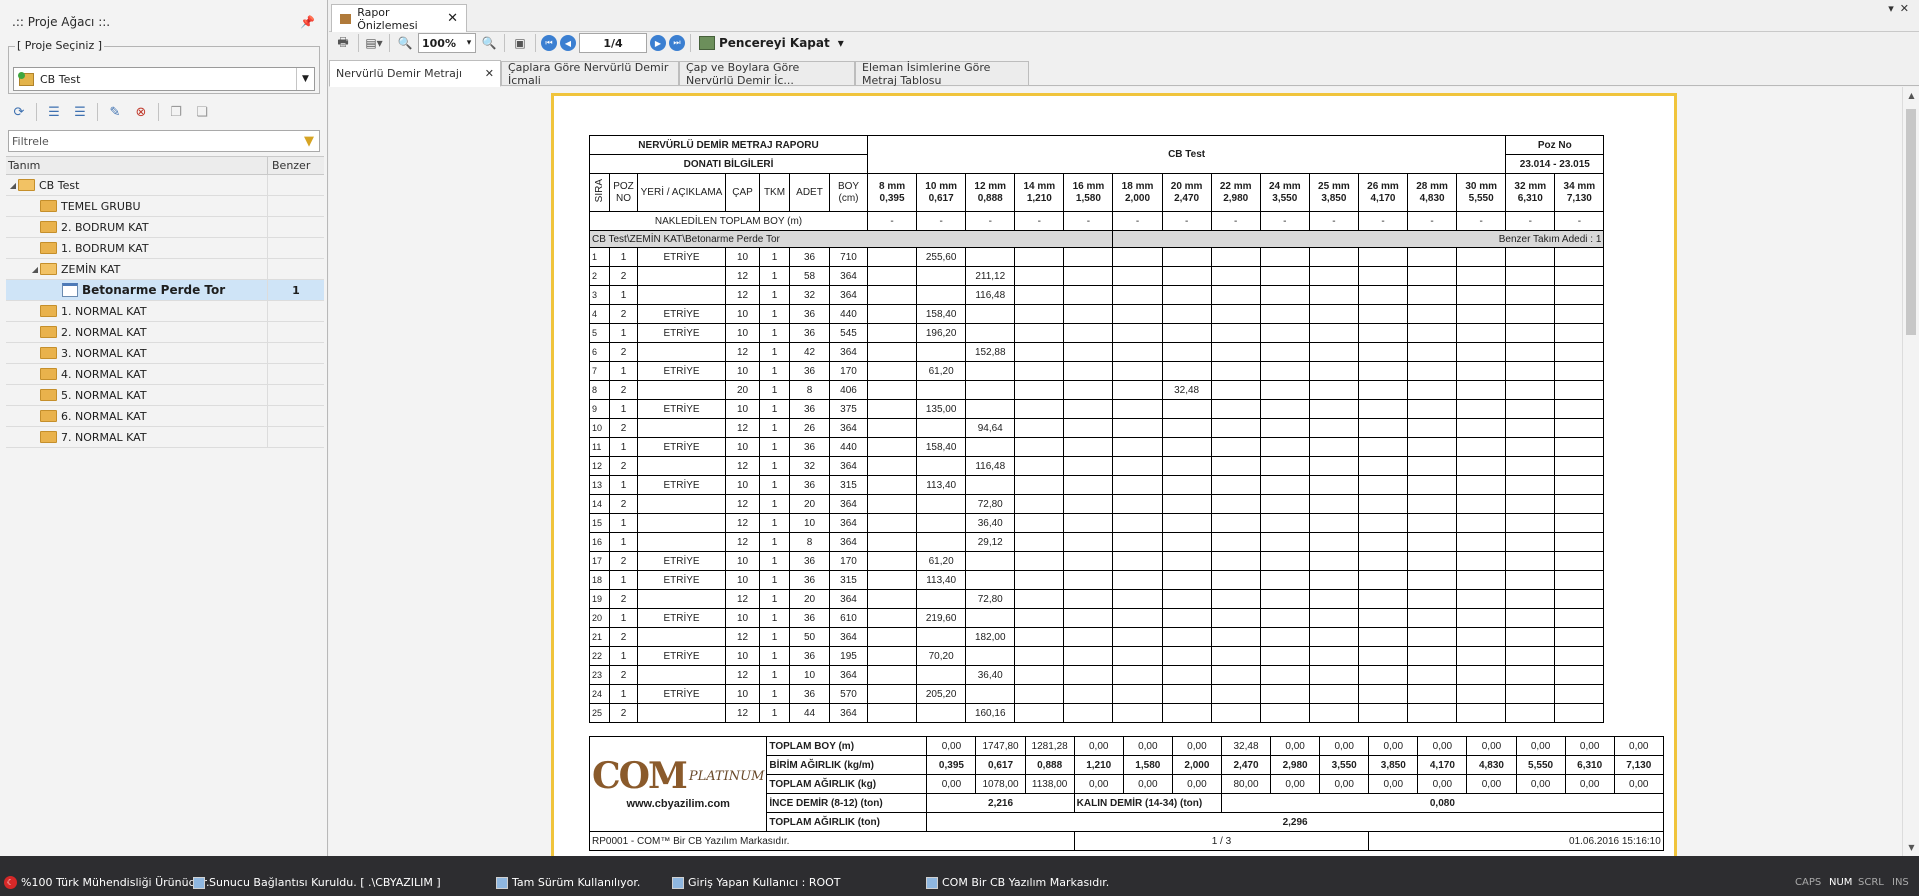 This screenshot has height=896, width=1919. I want to click on table-cell: 12, so click(742, 428).